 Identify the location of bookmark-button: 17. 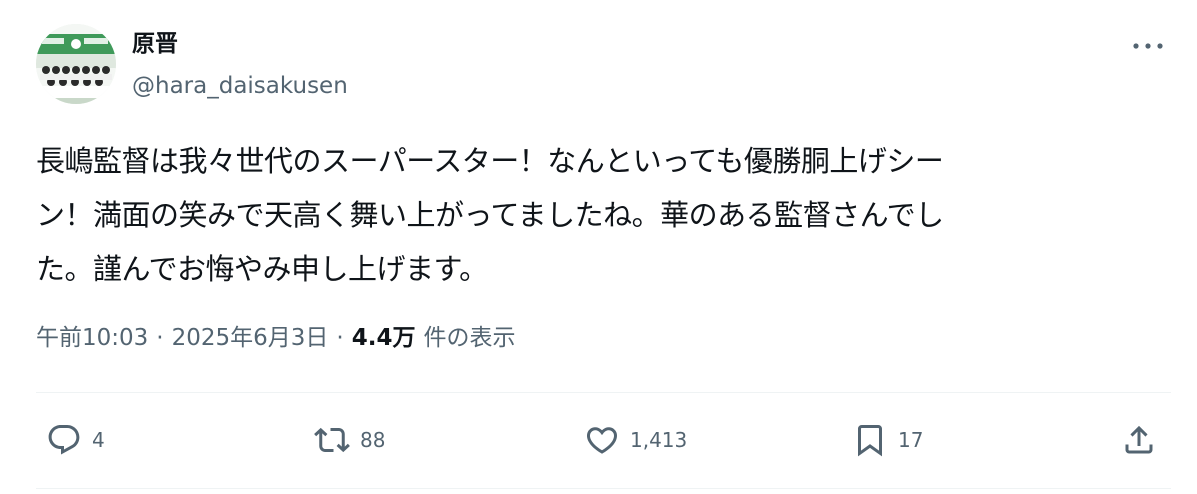
(887, 440).